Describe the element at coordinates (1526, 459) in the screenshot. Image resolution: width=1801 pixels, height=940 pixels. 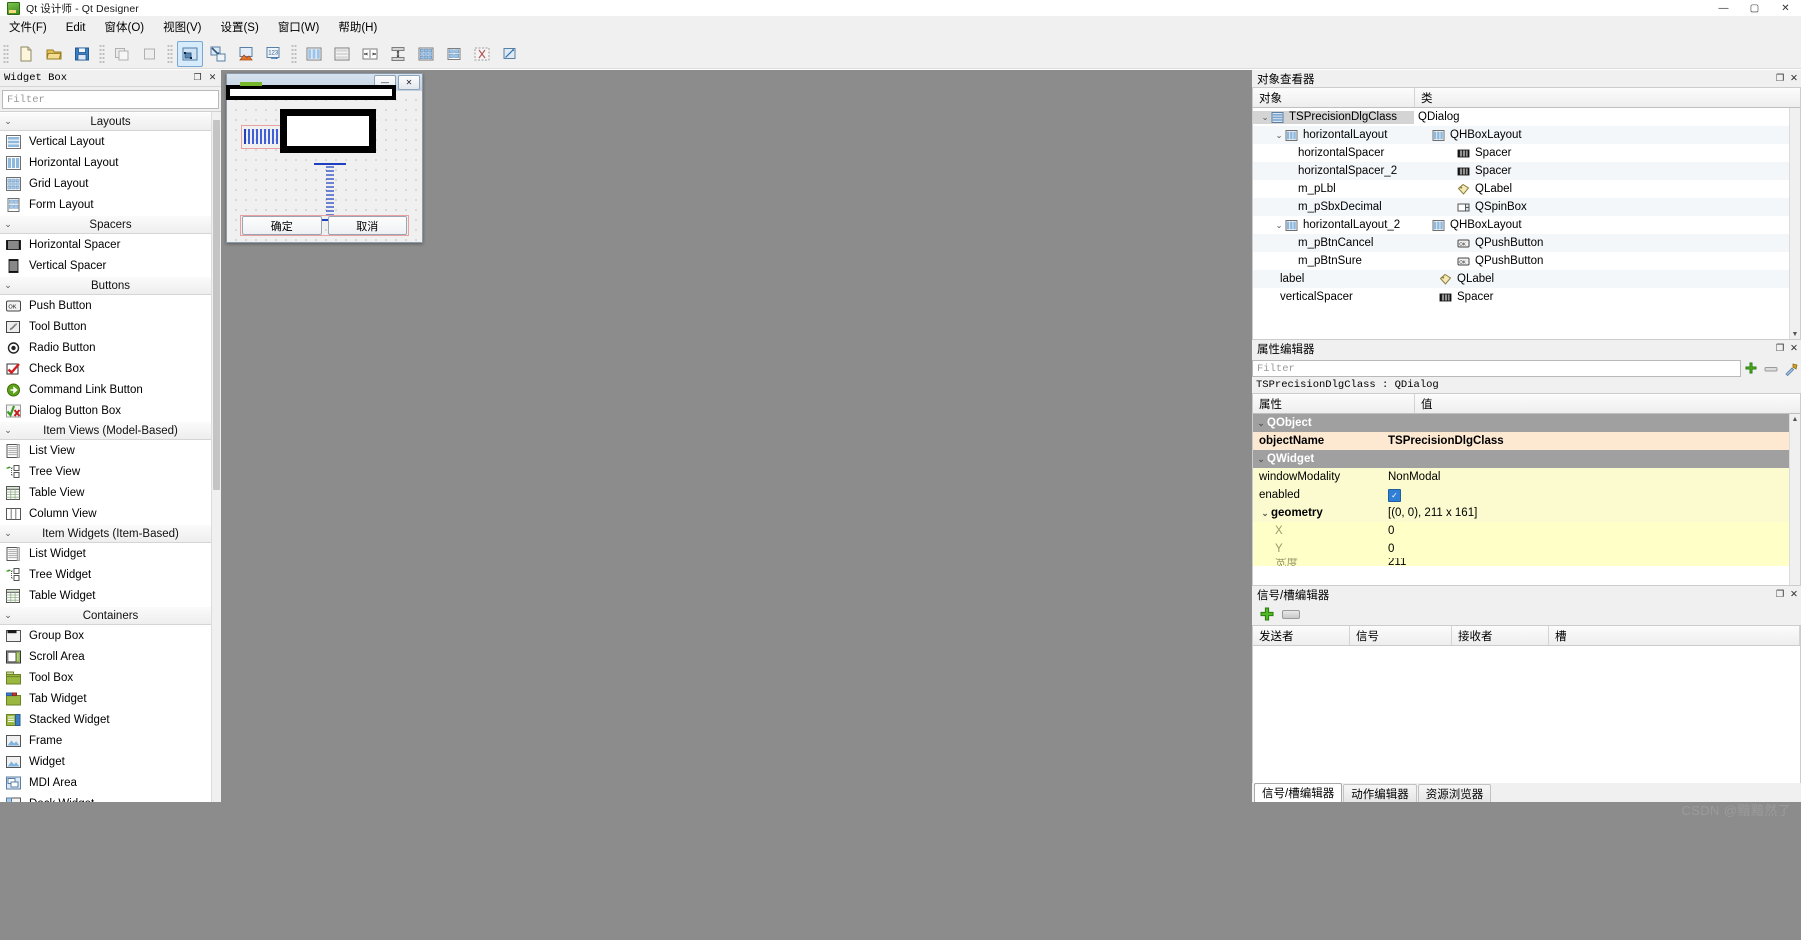
I see `table-row: ⌄ QWidget` at that location.